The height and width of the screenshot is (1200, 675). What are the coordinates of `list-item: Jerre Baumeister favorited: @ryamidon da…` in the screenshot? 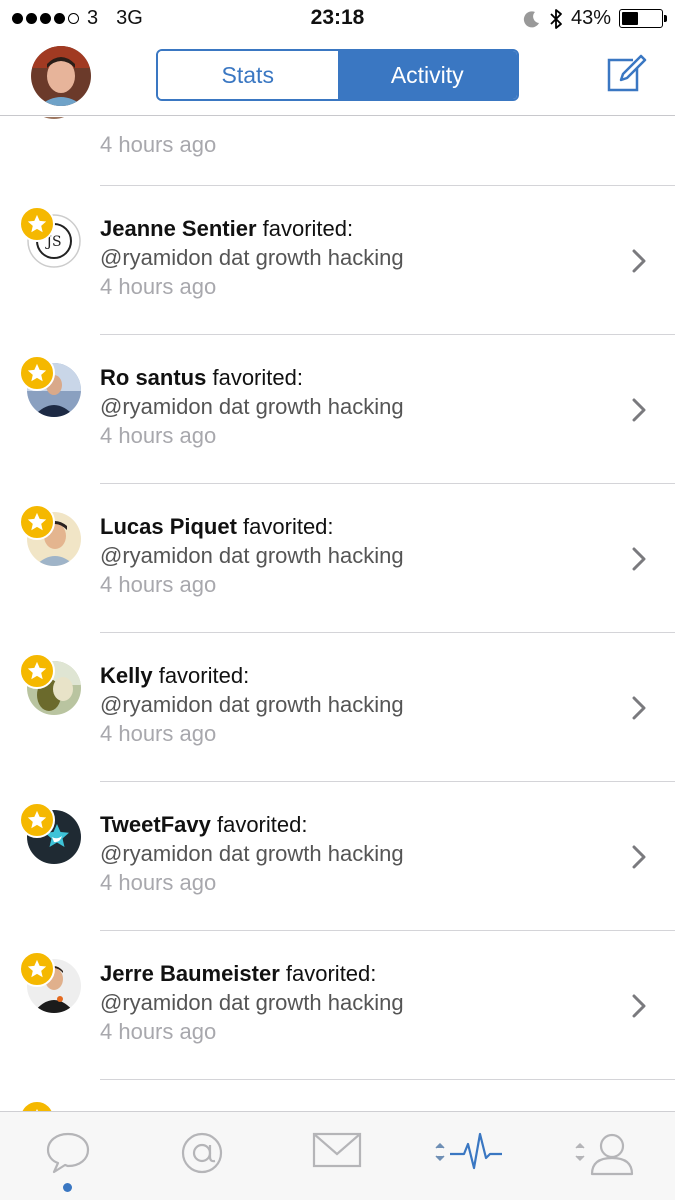 It's located at (337, 1005).